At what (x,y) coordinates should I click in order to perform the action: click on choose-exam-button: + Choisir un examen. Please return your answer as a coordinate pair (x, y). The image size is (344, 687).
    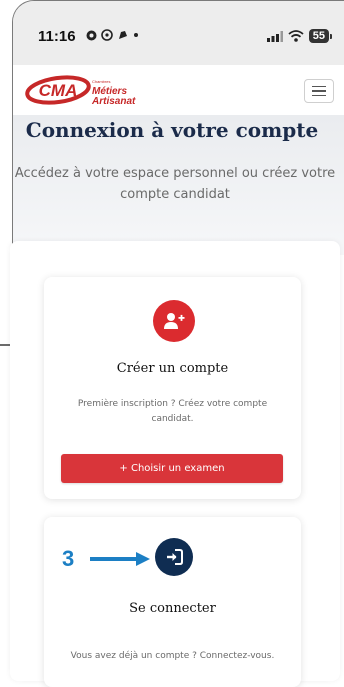
    Looking at the image, I should click on (172, 468).